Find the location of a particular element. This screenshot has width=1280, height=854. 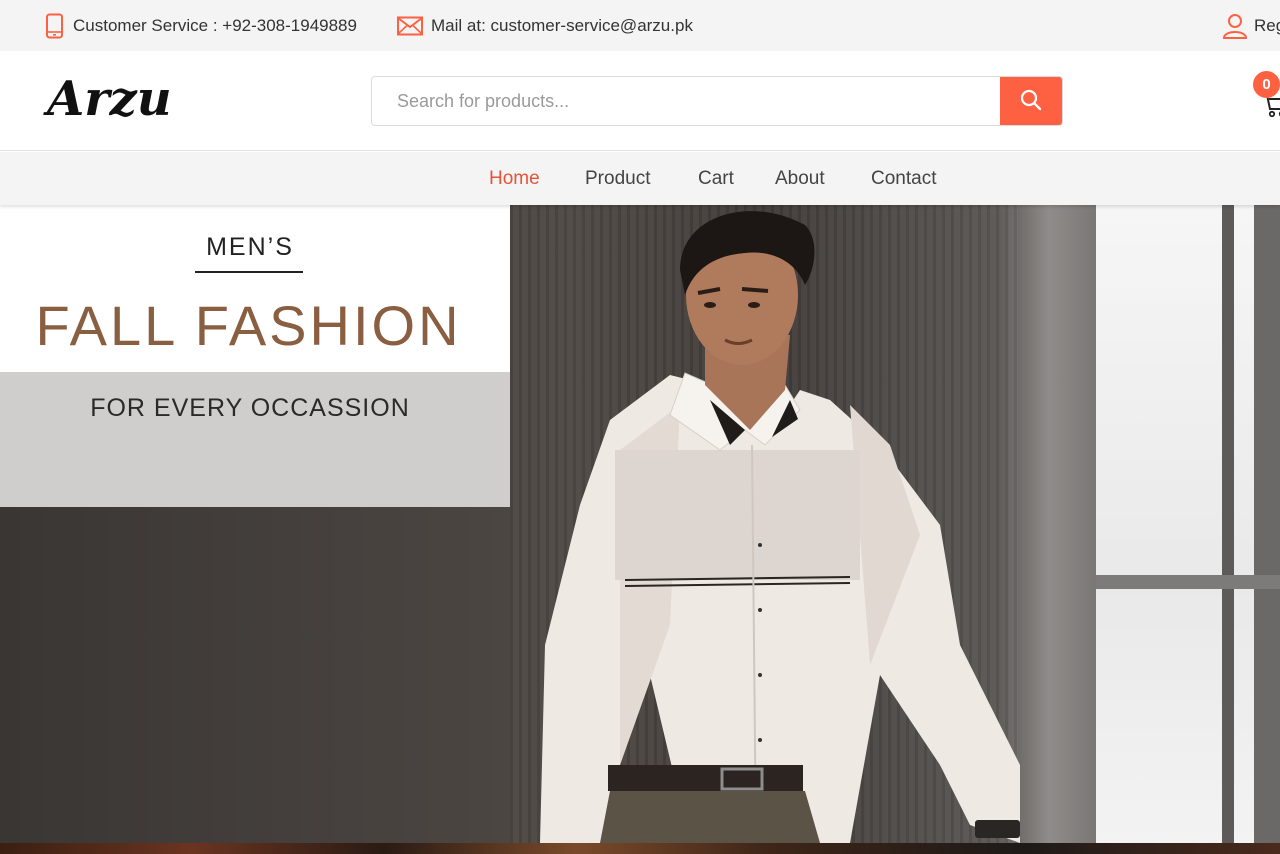

customer-service-info: Customer Service : +92-308-1949889 is located at coordinates (201, 25).